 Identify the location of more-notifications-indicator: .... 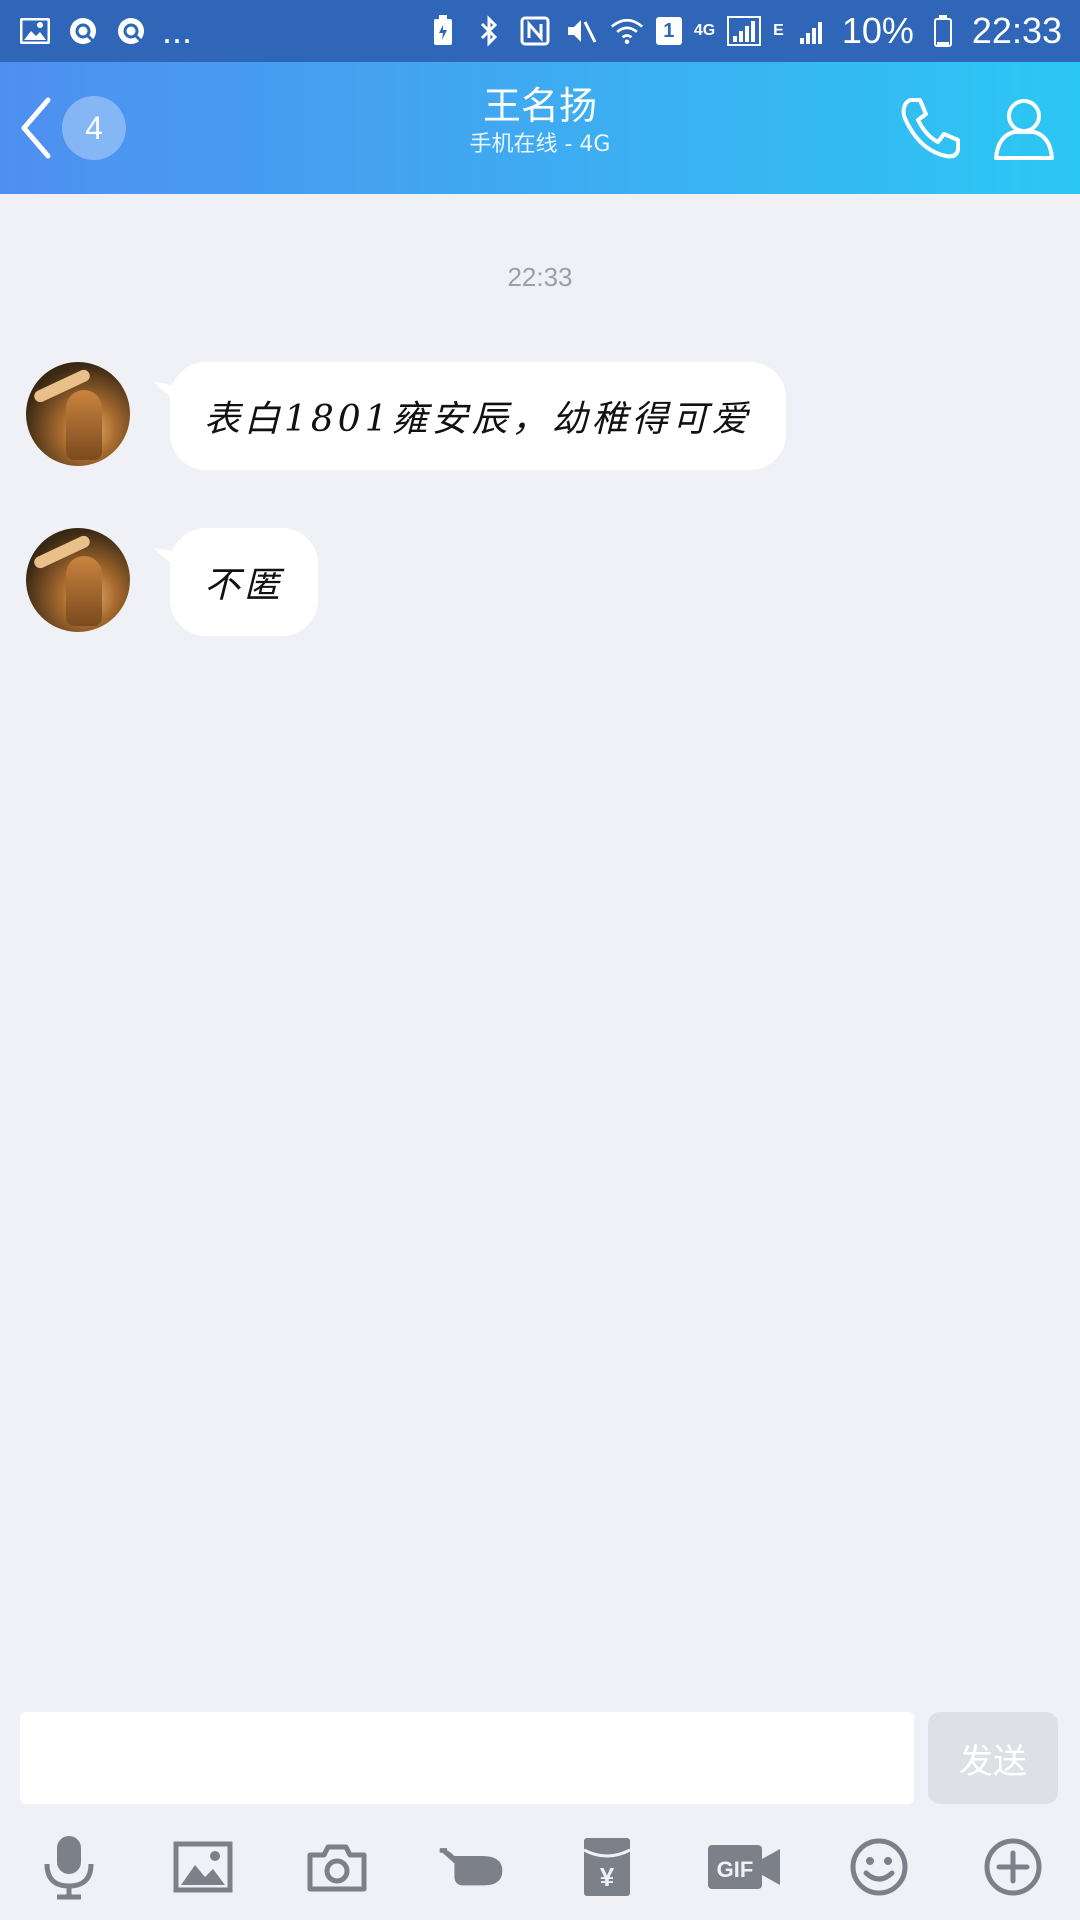
(177, 30).